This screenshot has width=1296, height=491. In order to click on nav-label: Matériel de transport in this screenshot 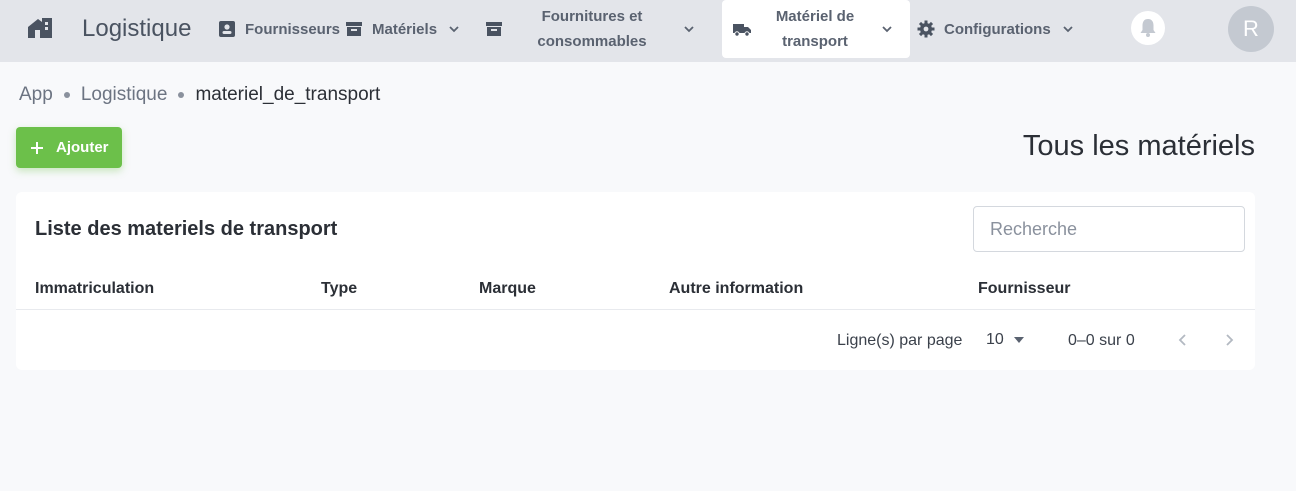, I will do `click(815, 29)`.